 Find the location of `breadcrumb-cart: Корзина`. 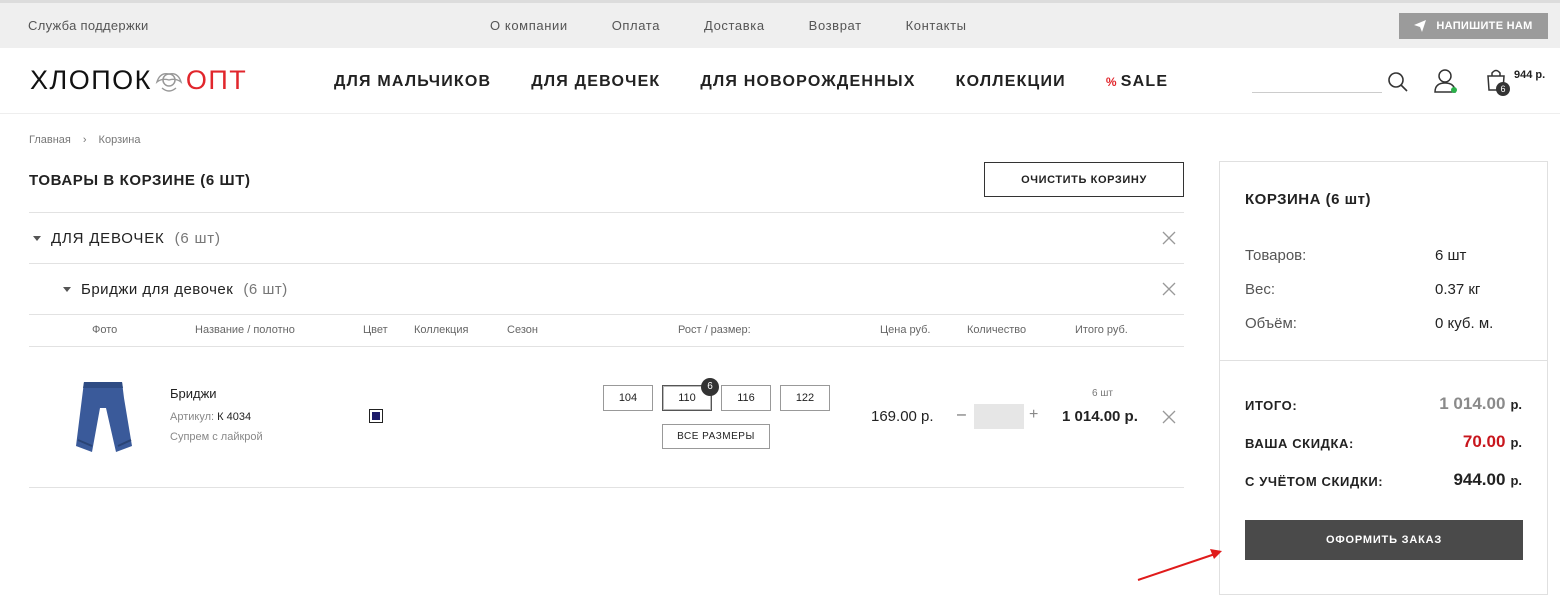

breadcrumb-cart: Корзина is located at coordinates (119, 140).